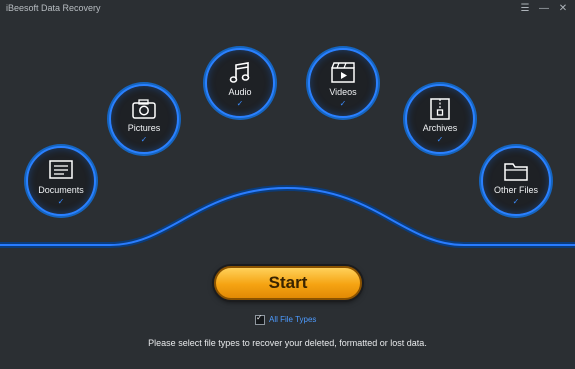 The width and height of the screenshot is (575, 369). I want to click on music-note-icon, so click(239, 72).